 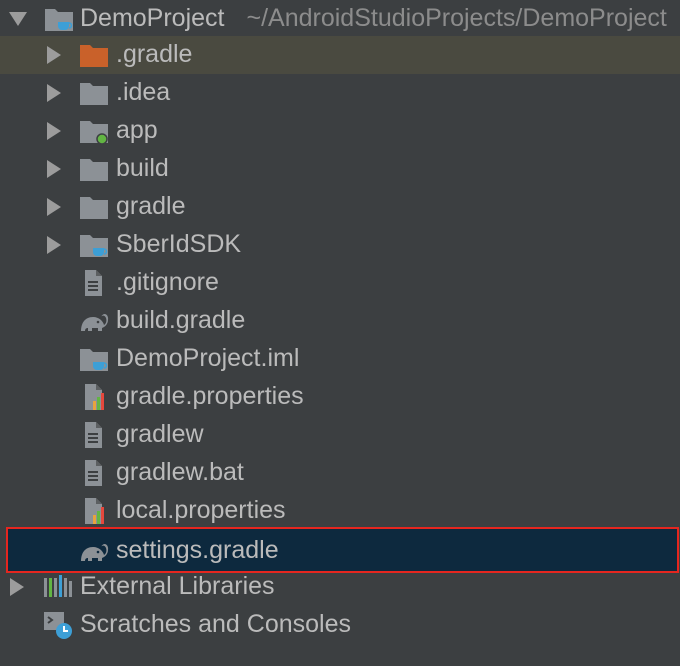 I want to click on tree-item-gitignore: .gitignore, so click(x=340, y=283).